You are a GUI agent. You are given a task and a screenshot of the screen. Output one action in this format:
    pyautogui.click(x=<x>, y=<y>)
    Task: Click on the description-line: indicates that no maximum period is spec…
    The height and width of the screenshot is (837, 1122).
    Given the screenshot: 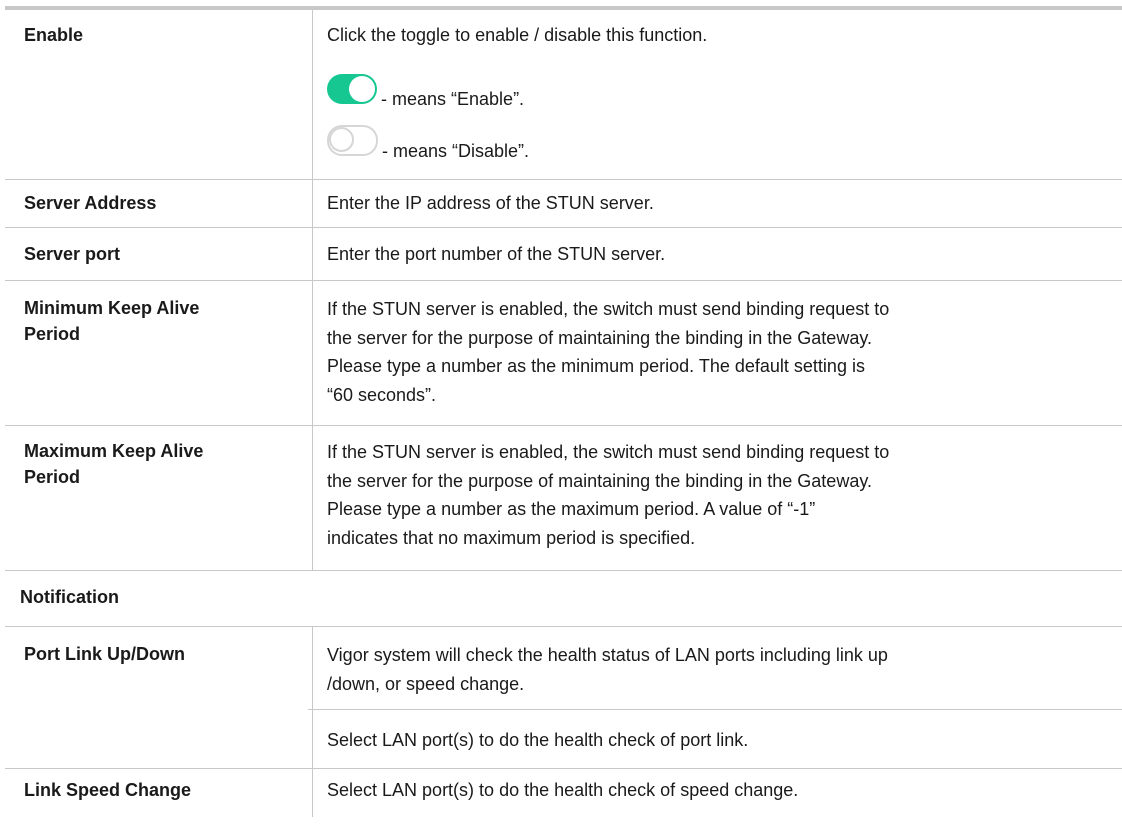 What is the action you would take?
    pyautogui.click(x=511, y=537)
    